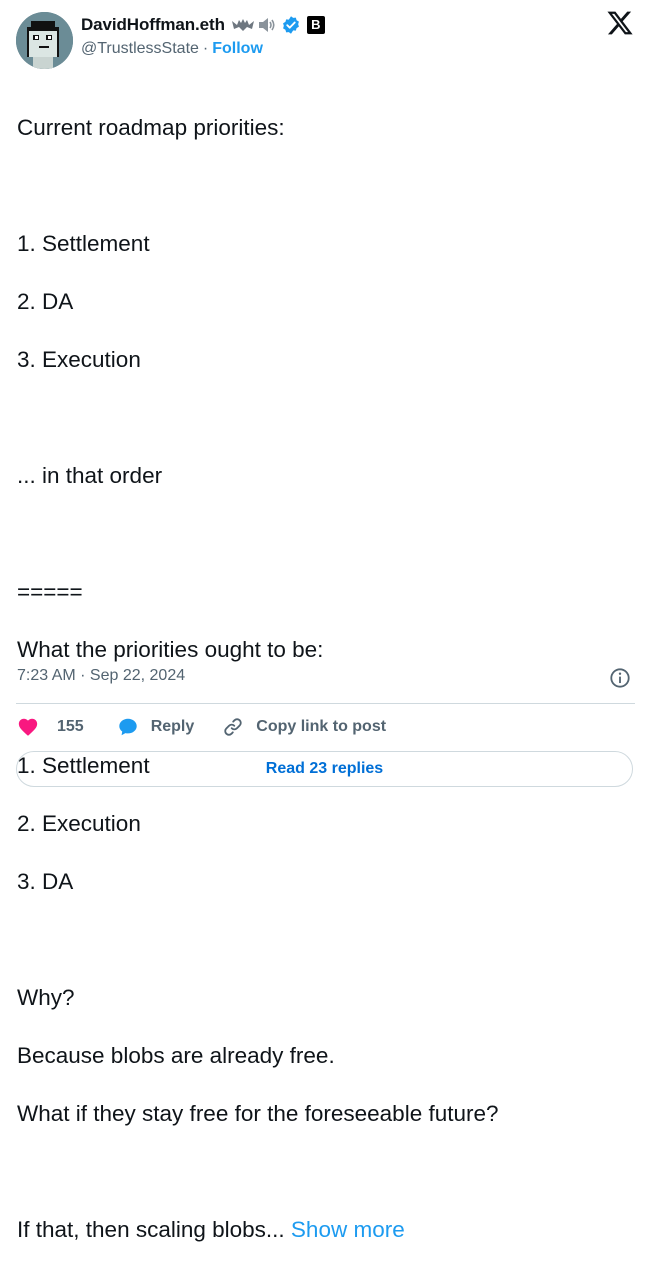 The height and width of the screenshot is (1273, 651). Describe the element at coordinates (46, 997) in the screenshot. I see `tweet-line: Why?` at that location.